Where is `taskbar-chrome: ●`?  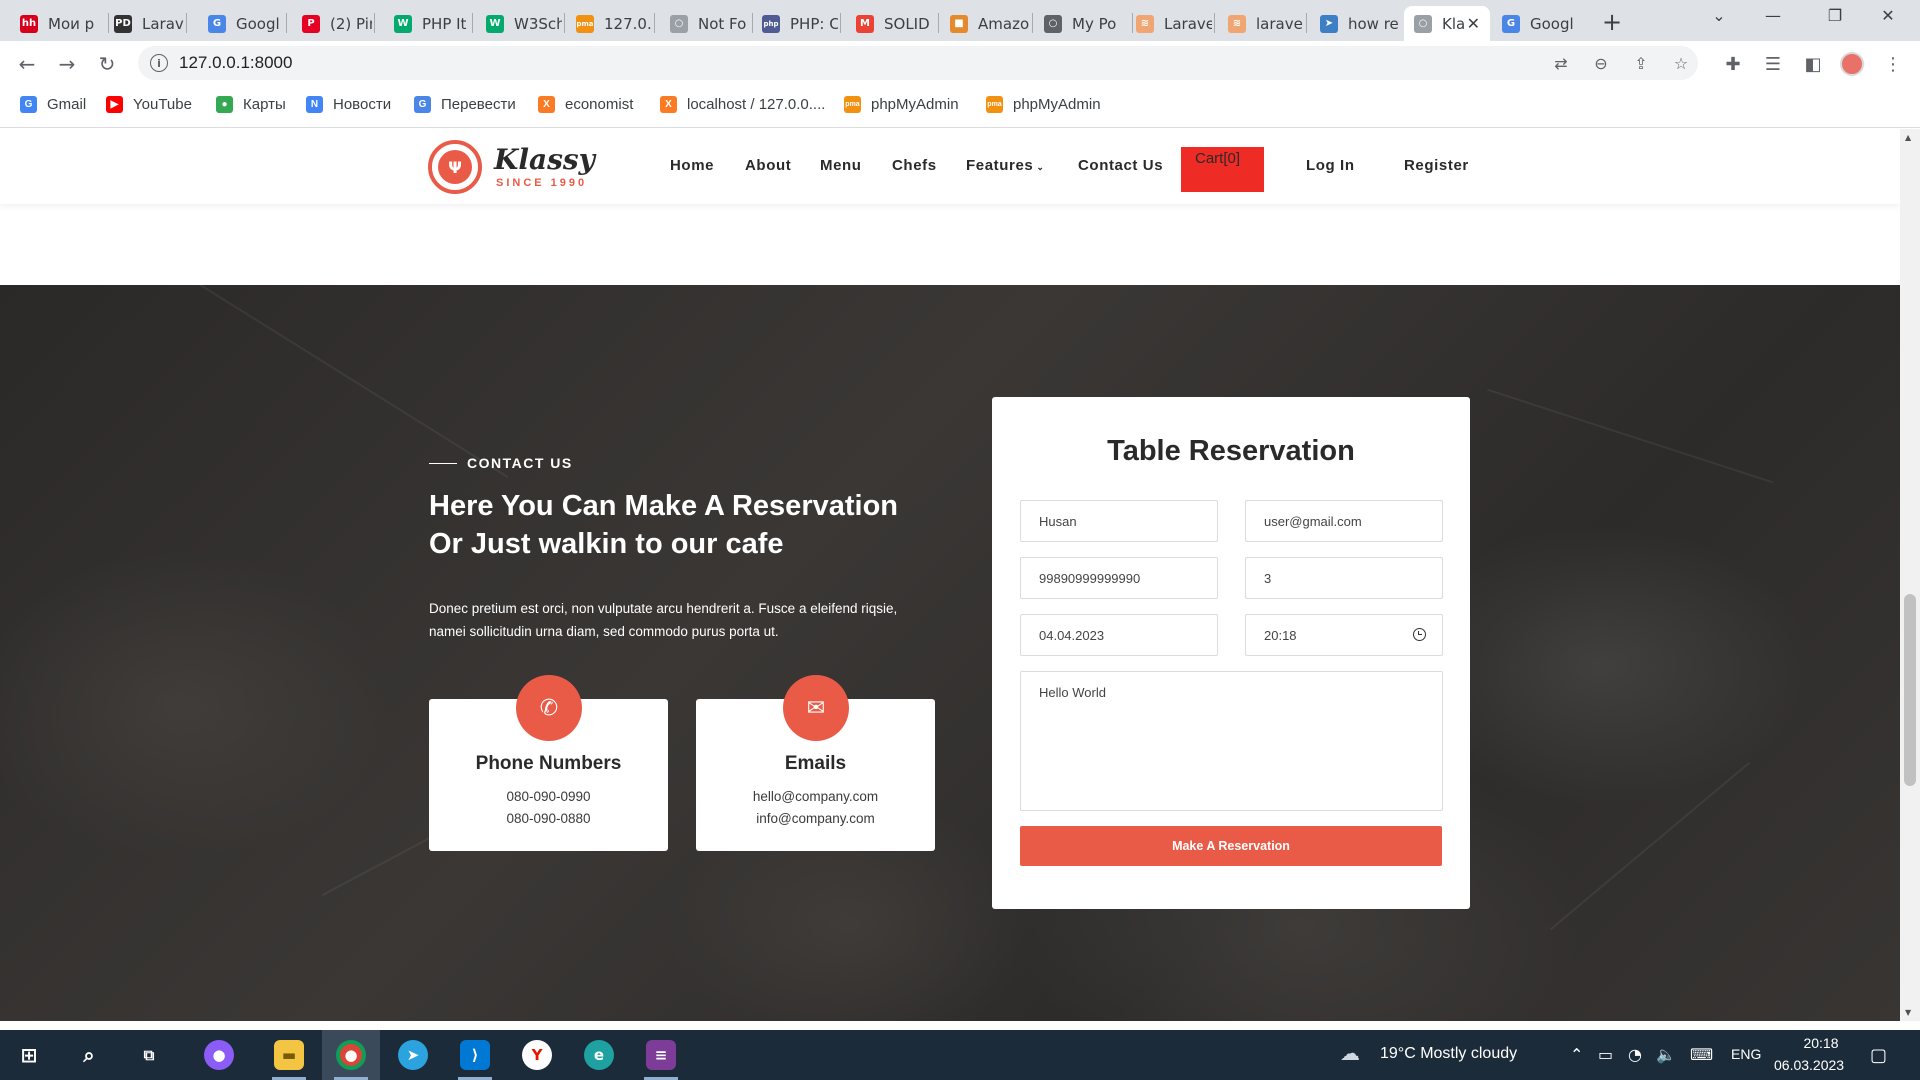 taskbar-chrome: ● is located at coordinates (351, 1055).